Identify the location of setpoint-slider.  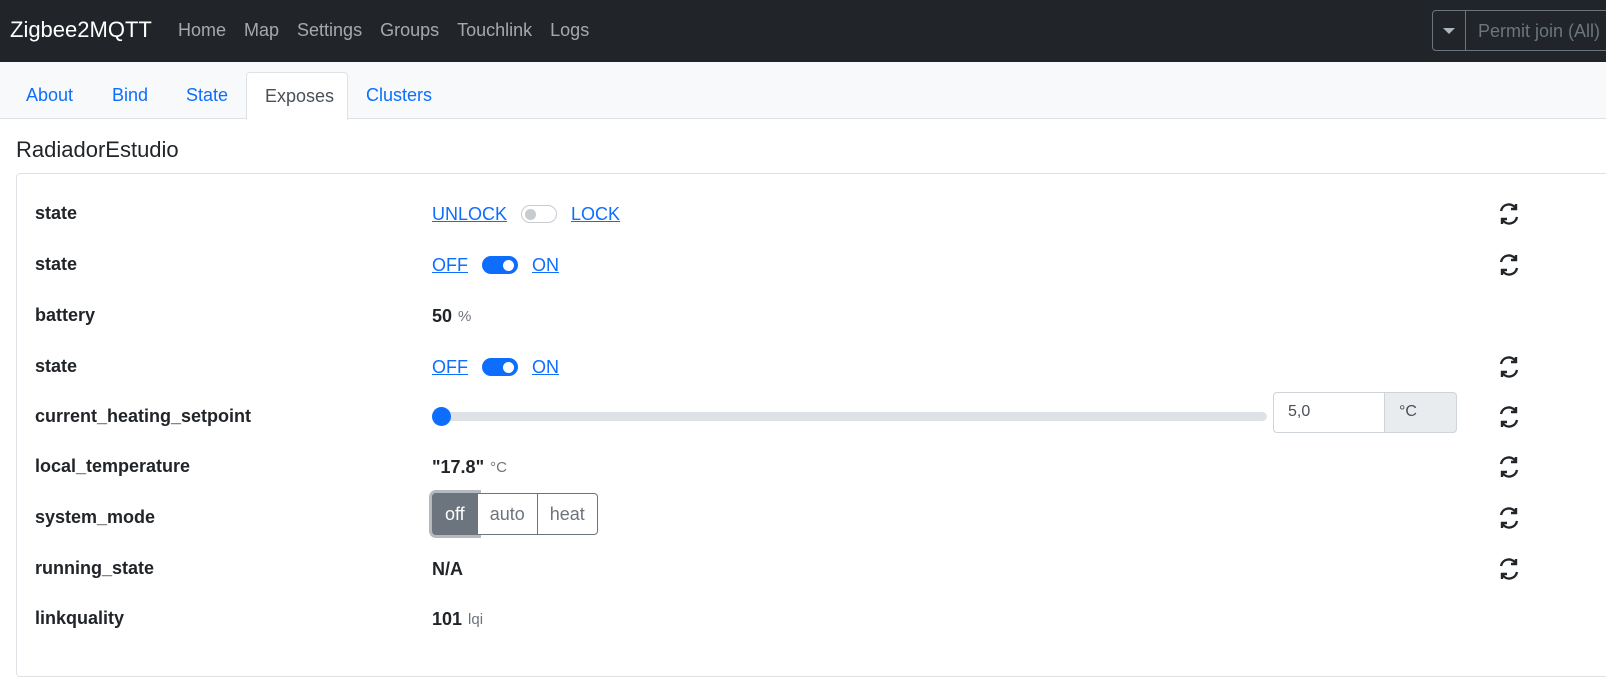
(849, 416).